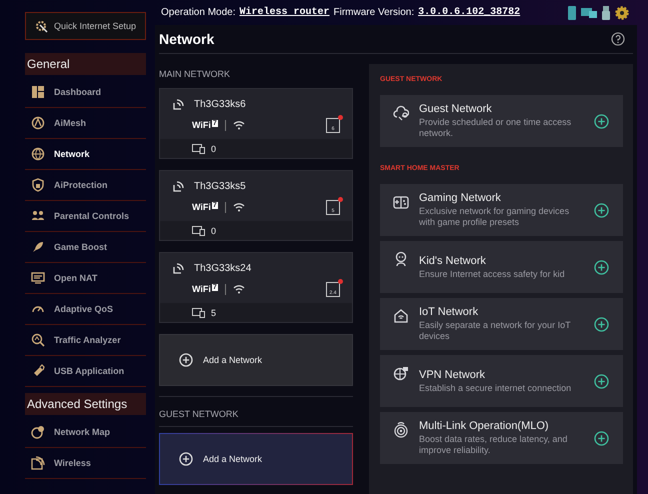  I want to click on sidebar-item: Wireless, so click(85, 463).